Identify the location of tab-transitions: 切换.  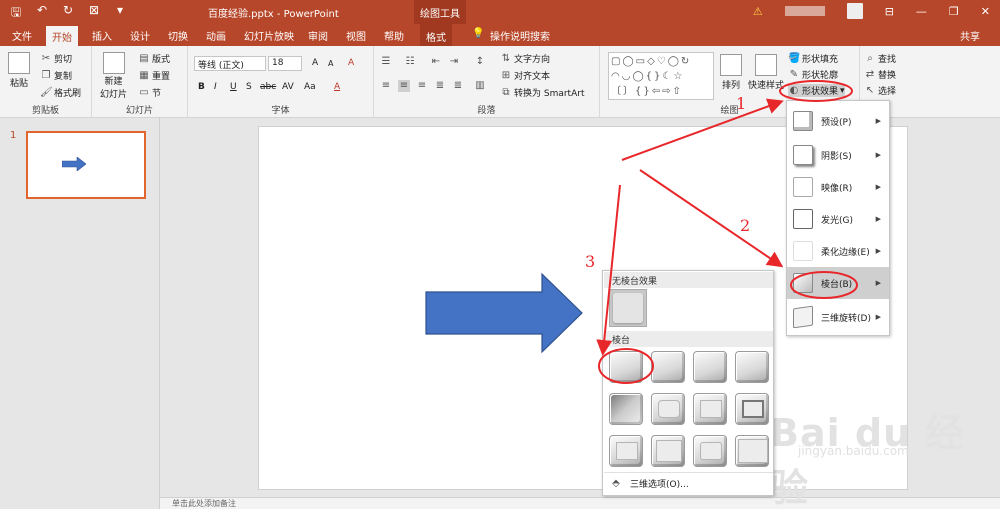
(178, 35).